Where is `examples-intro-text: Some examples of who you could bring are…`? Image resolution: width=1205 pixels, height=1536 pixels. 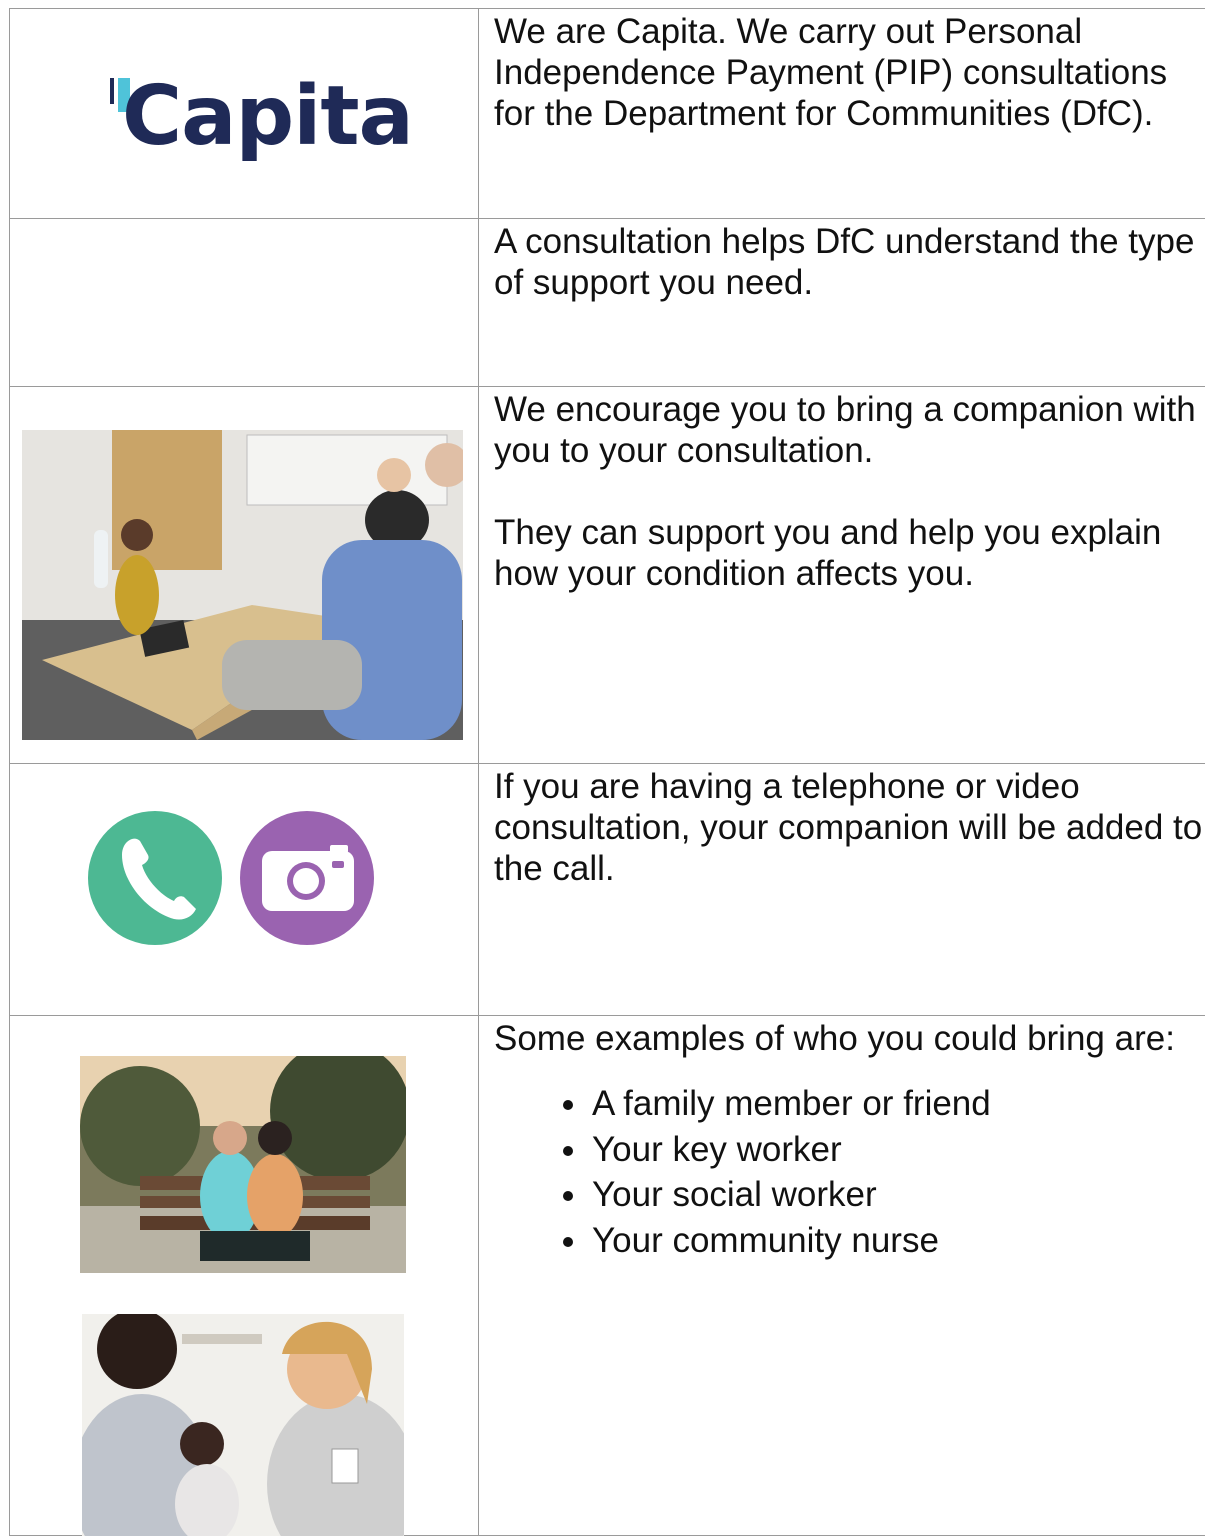
examples-intro-text: Some examples of who you could bring are… is located at coordinates (849, 1038).